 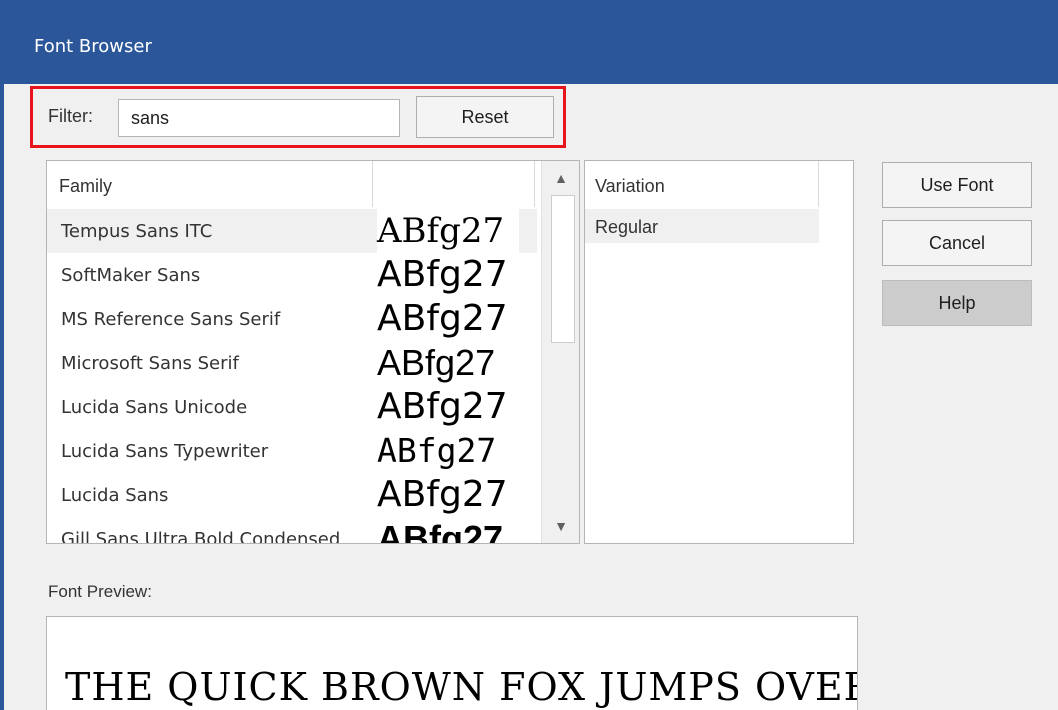 What do you see at coordinates (485, 117) in the screenshot?
I see `reset-button: Reset` at bounding box center [485, 117].